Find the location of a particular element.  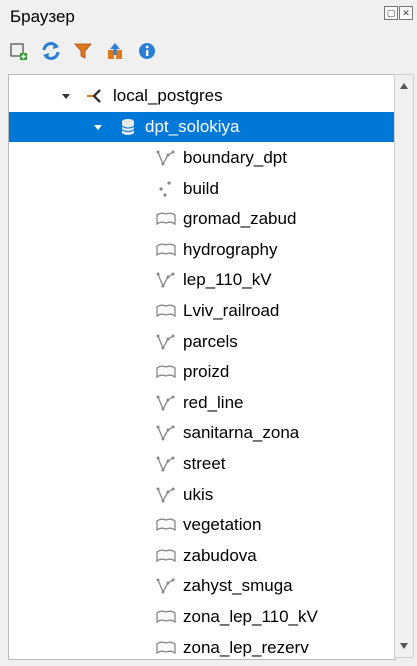

close-panel-icon: ✕ is located at coordinates (406, 13).